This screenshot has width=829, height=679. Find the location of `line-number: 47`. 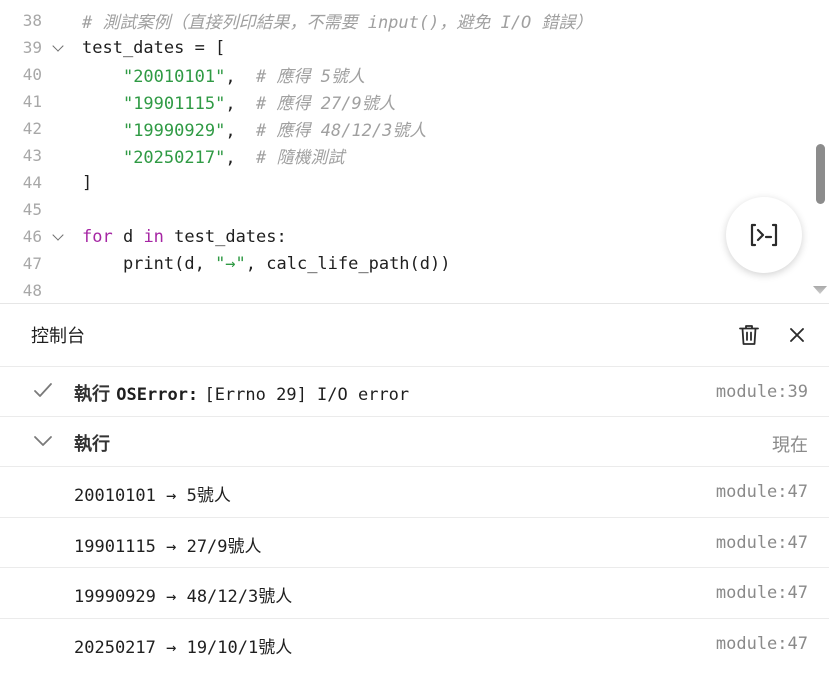

line-number: 47 is located at coordinates (32, 263).